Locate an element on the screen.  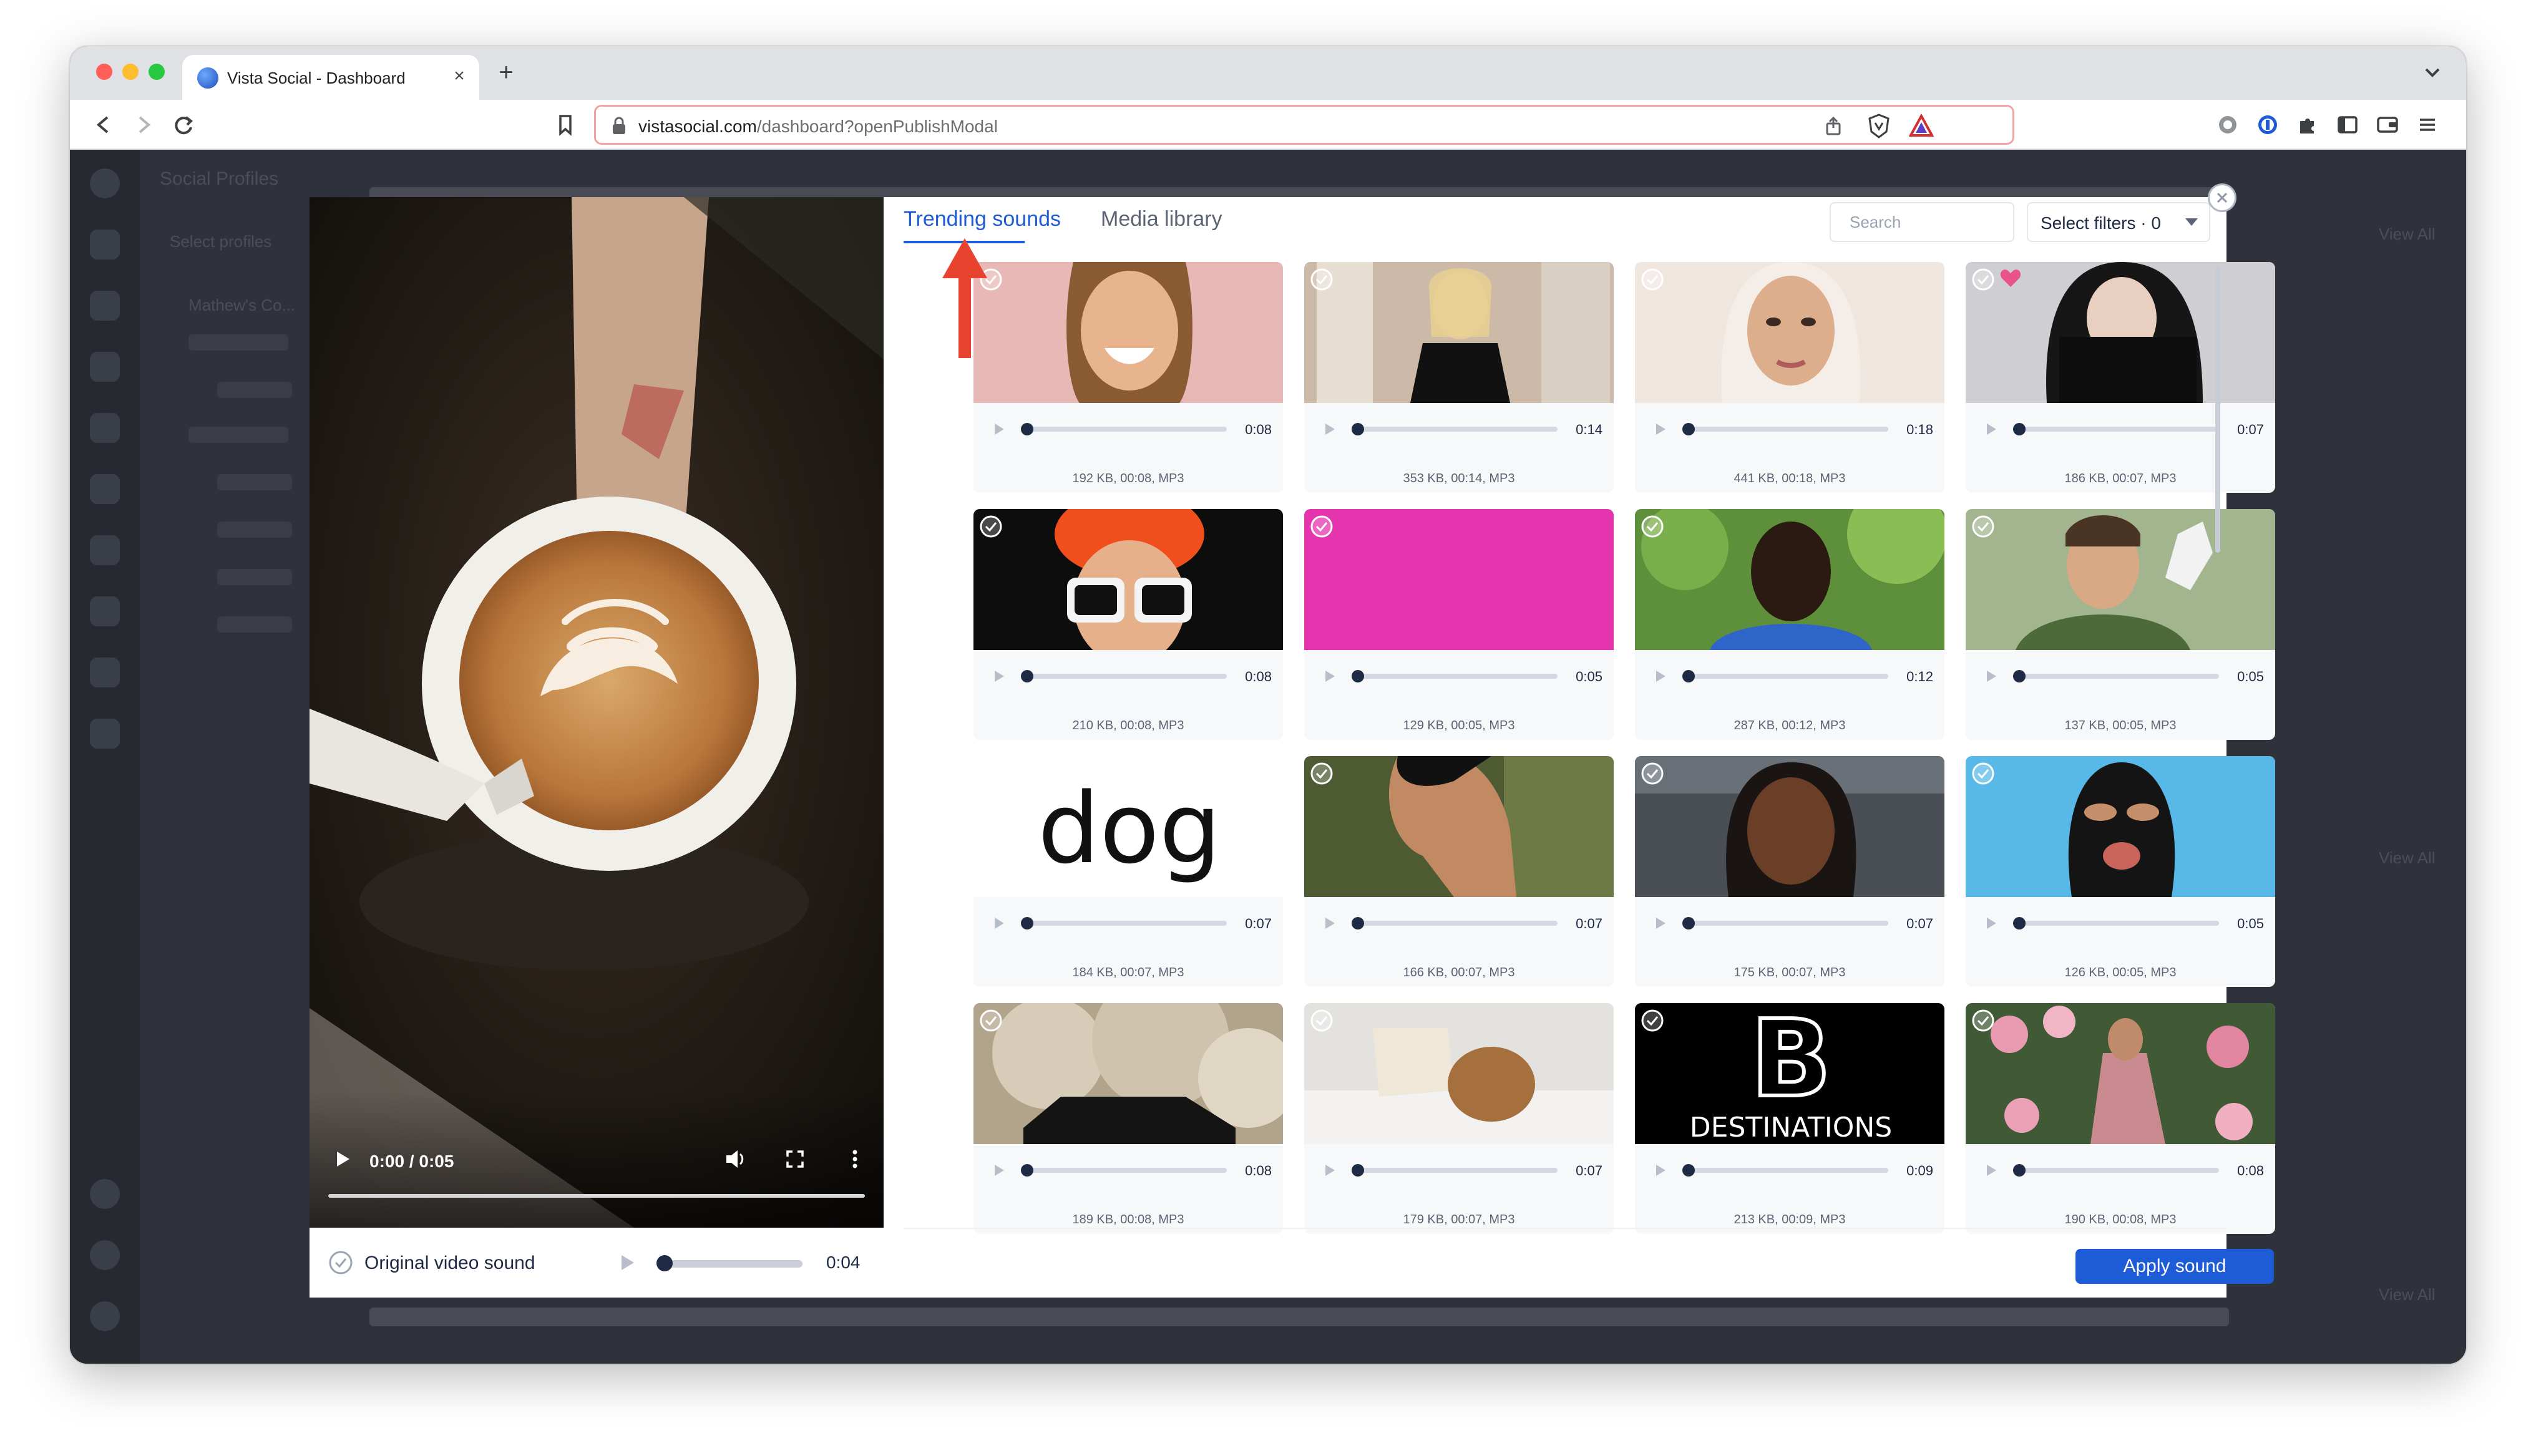
sound-card: 0:08 192 KB, 00:08, MP3 is located at coordinates (1128, 377).